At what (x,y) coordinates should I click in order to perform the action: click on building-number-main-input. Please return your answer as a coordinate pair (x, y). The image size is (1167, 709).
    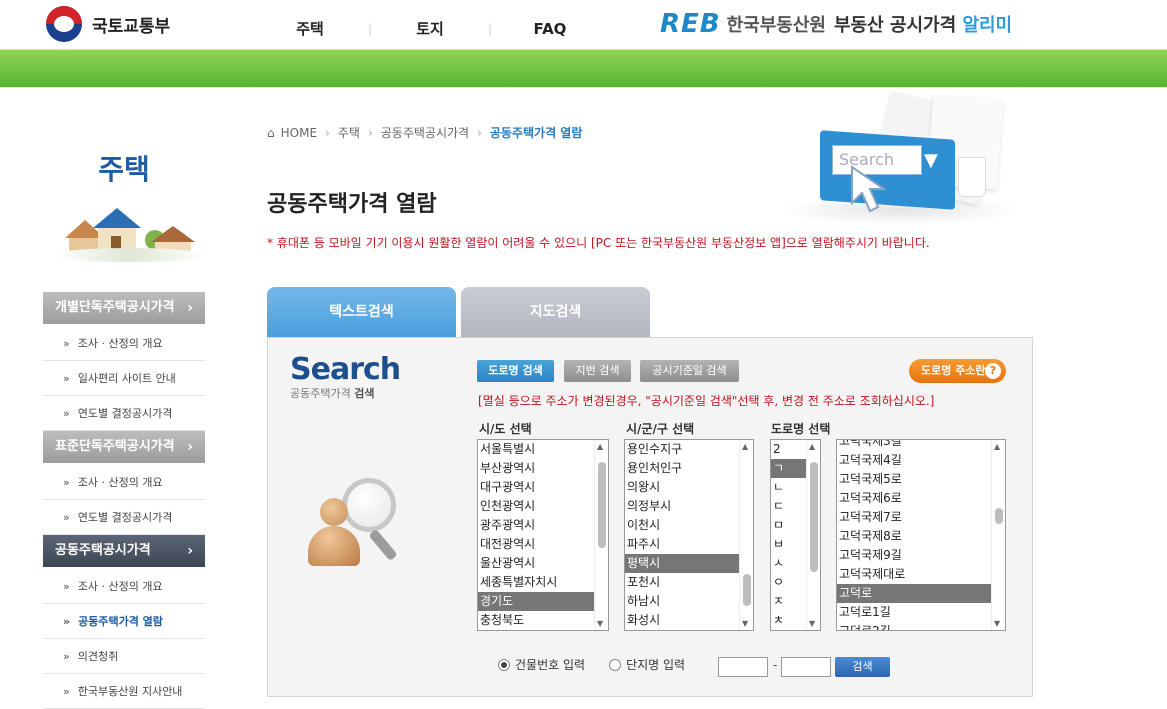
    Looking at the image, I should click on (743, 667).